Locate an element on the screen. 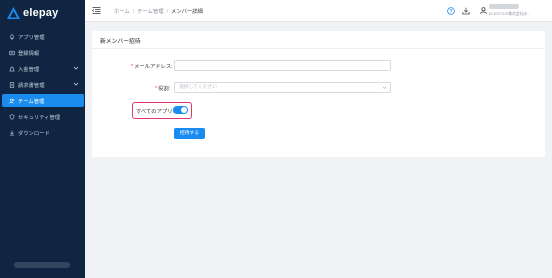  sidebar-item-security: セキュリティ管理 is located at coordinates (42, 116).